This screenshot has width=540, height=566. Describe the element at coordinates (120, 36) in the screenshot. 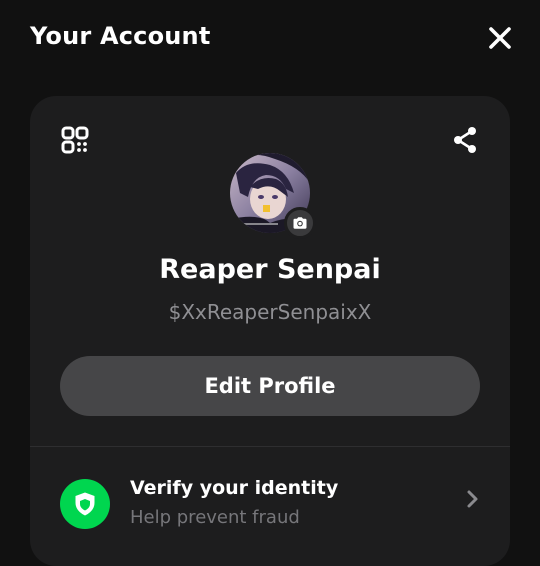

I see `page-title: Your Account` at that location.